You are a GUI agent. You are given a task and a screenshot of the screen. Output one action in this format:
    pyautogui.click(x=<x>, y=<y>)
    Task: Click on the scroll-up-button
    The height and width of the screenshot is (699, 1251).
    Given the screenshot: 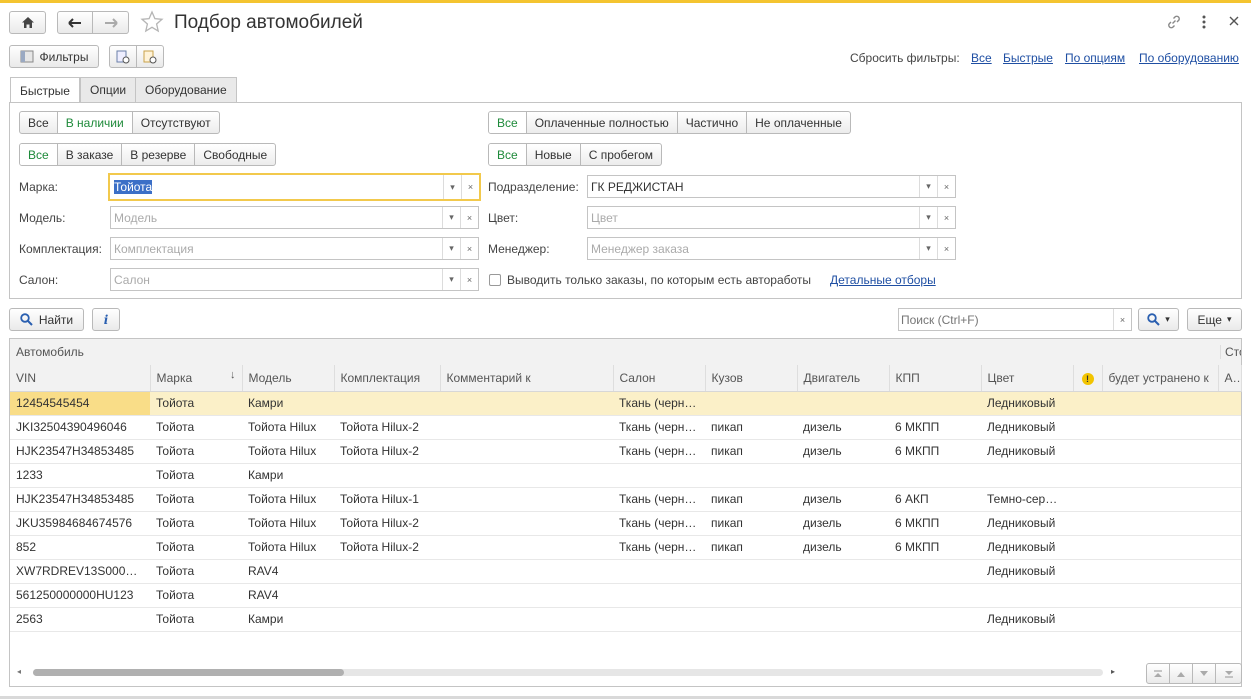 What is the action you would take?
    pyautogui.click(x=1181, y=673)
    